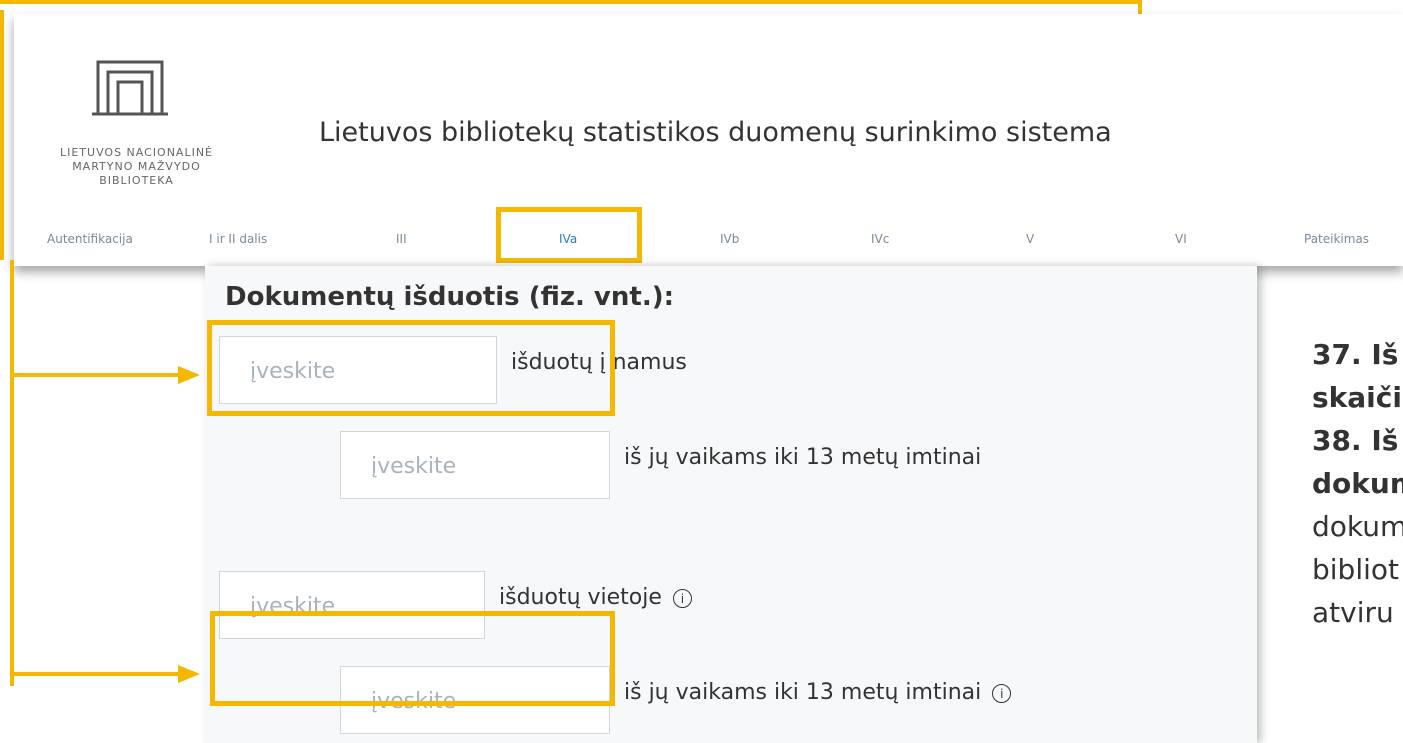  Describe the element at coordinates (475, 465) in the screenshot. I see `issued-home-children-input: įveskite` at that location.